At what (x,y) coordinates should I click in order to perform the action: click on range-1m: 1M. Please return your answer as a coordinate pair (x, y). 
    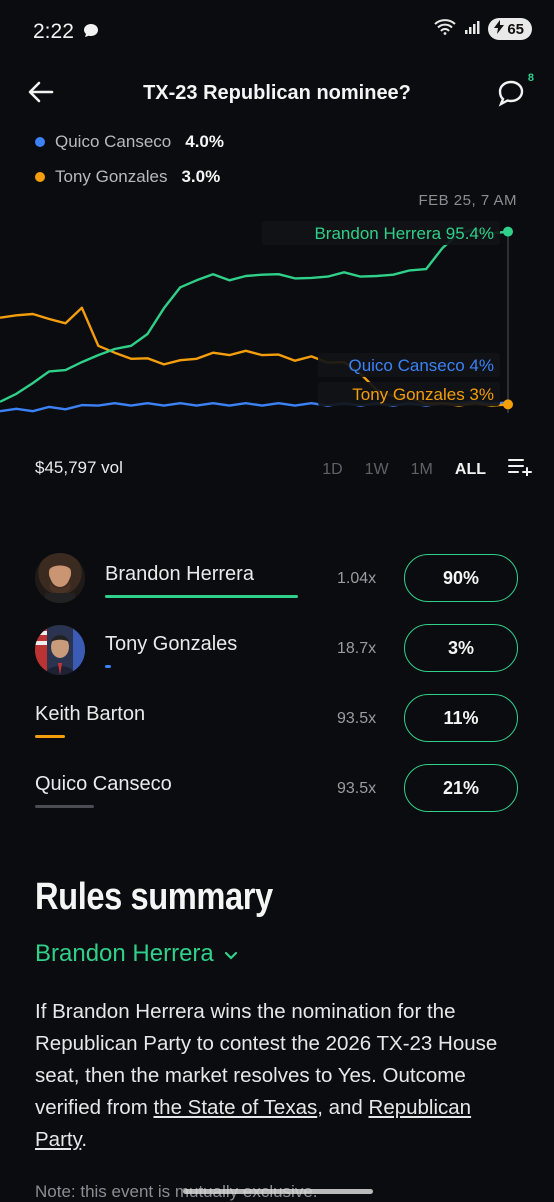
    Looking at the image, I should click on (422, 470).